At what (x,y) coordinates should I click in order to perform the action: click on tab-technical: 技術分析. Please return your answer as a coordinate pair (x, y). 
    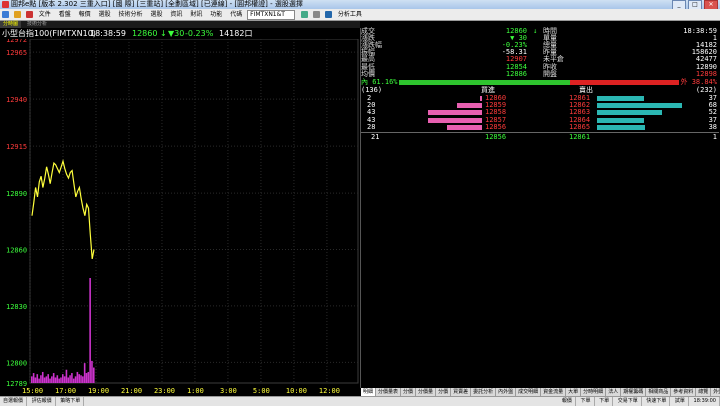
    Looking at the image, I should click on (37, 24).